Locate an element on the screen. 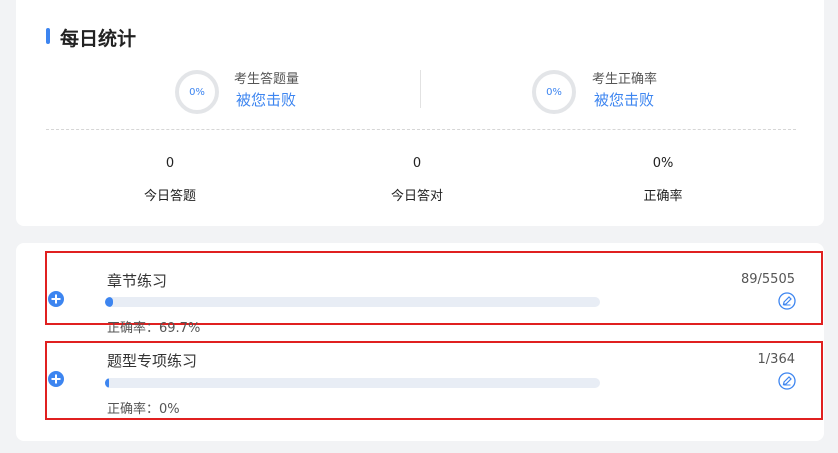  chapter-practice-progress is located at coordinates (352, 302).